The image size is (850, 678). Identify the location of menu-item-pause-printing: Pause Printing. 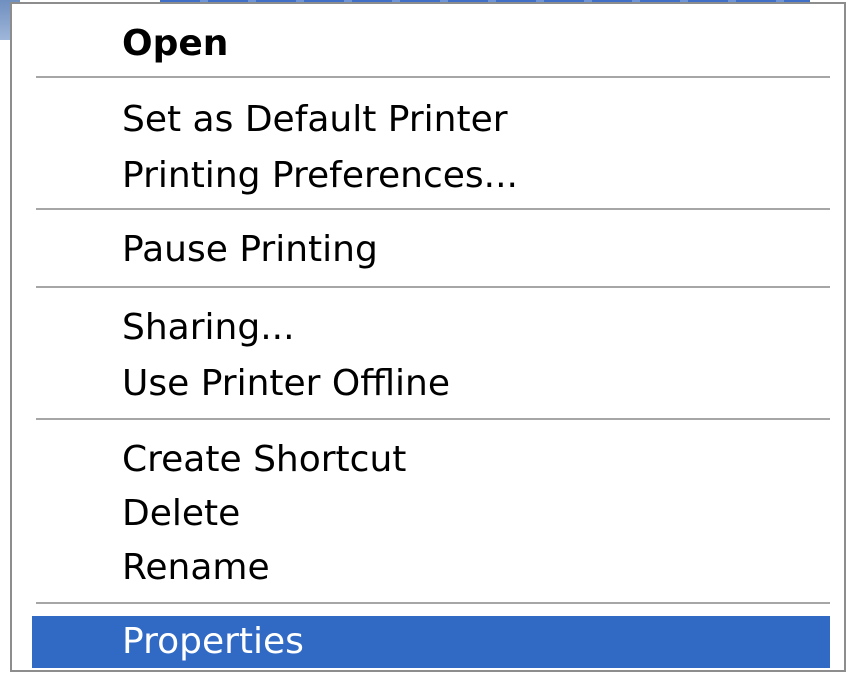
(431, 250).